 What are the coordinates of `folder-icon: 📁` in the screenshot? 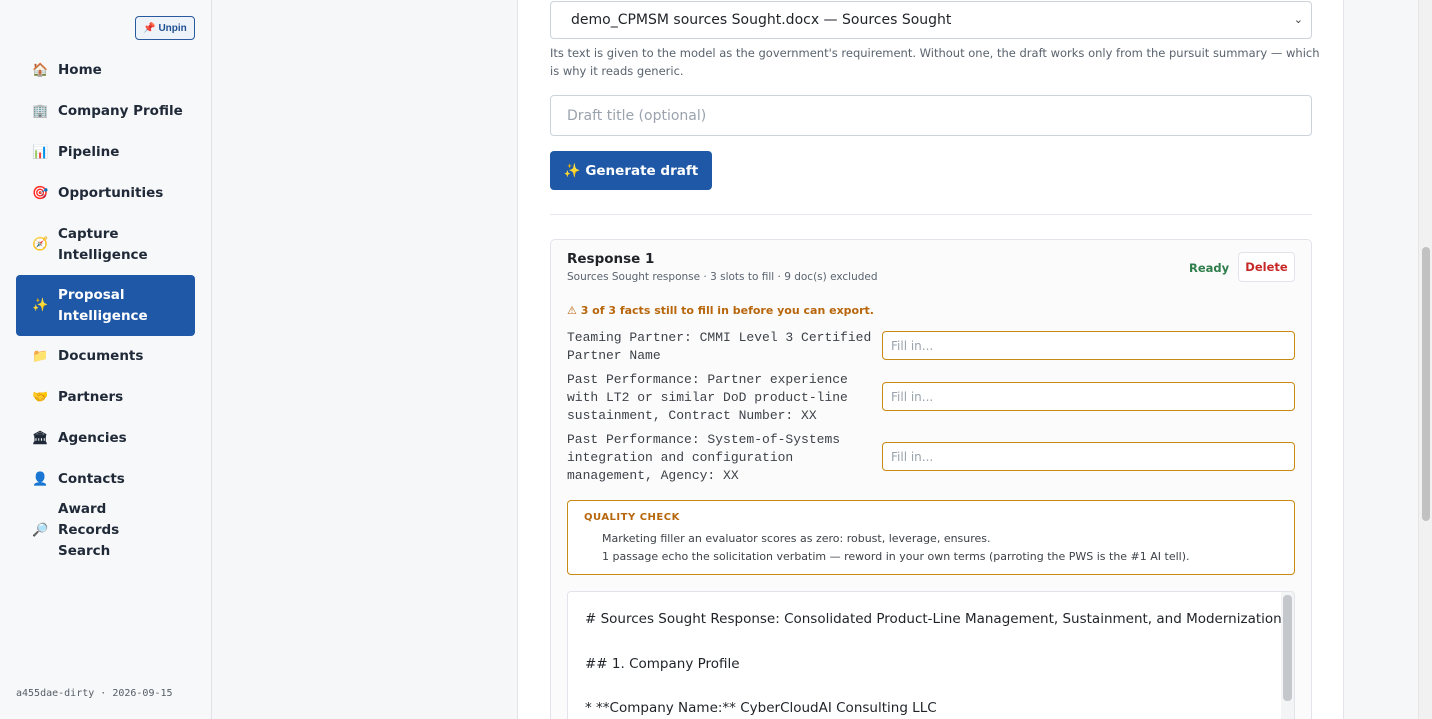 It's located at (40, 356).